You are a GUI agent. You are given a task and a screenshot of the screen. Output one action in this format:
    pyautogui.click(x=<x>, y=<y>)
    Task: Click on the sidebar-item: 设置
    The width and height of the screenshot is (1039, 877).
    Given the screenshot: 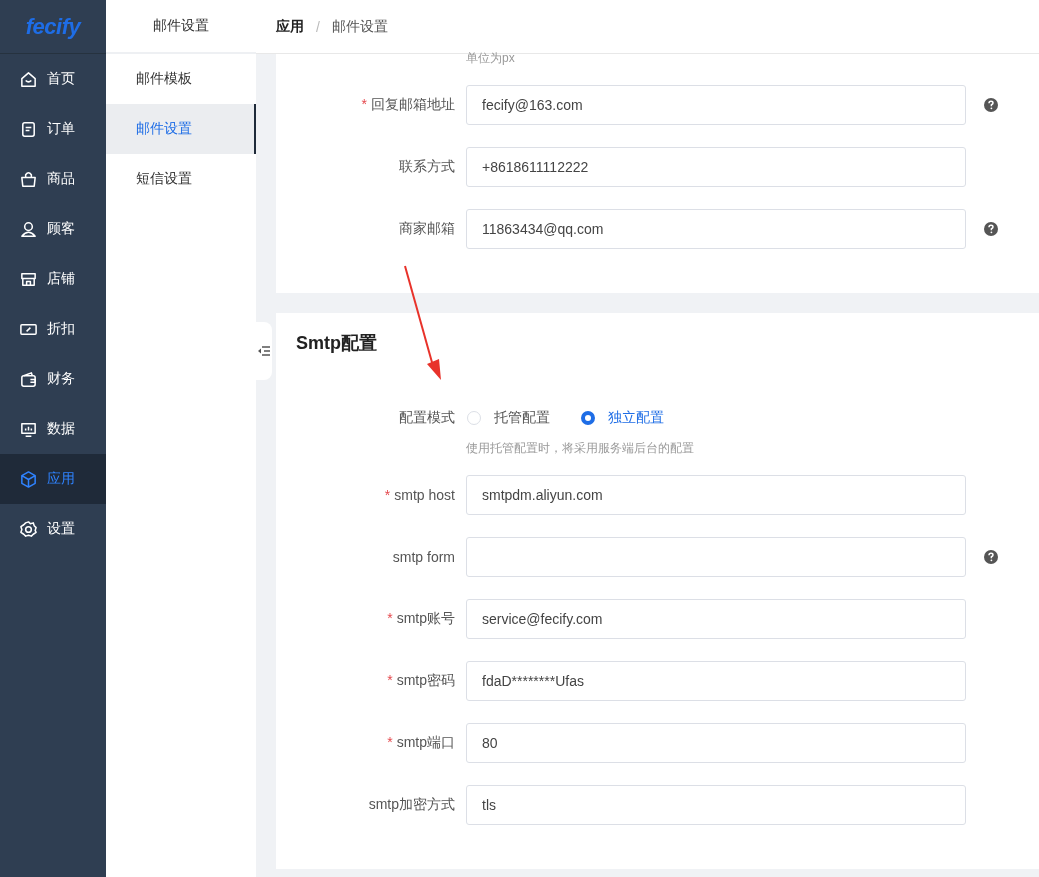 What is the action you would take?
    pyautogui.click(x=53, y=529)
    